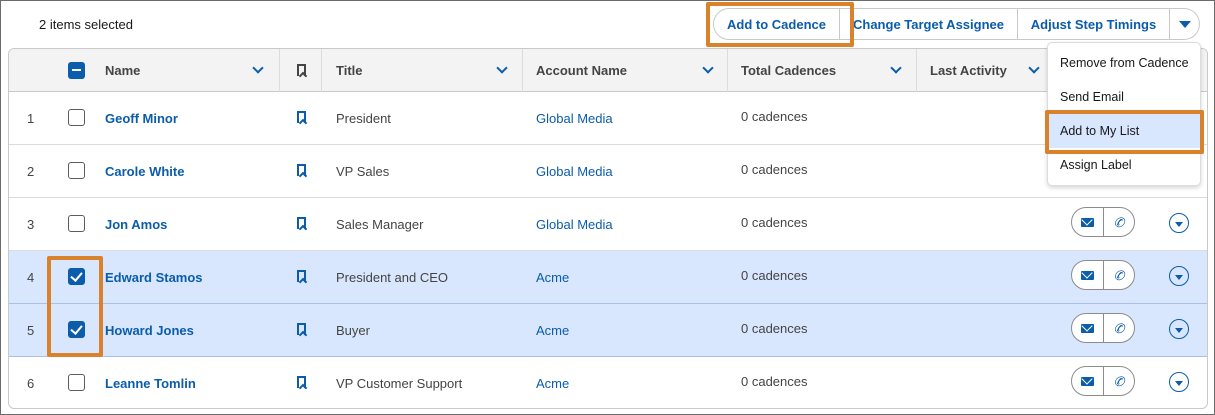 The height and width of the screenshot is (415, 1215). What do you see at coordinates (86, 24) in the screenshot?
I see `selected-count: 2 items selected` at bounding box center [86, 24].